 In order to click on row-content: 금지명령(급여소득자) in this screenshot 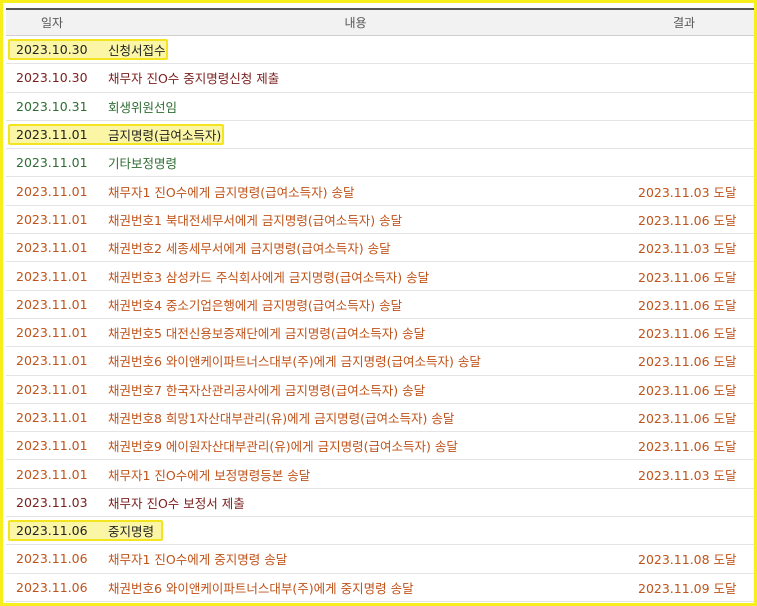, I will do `click(165, 136)`.